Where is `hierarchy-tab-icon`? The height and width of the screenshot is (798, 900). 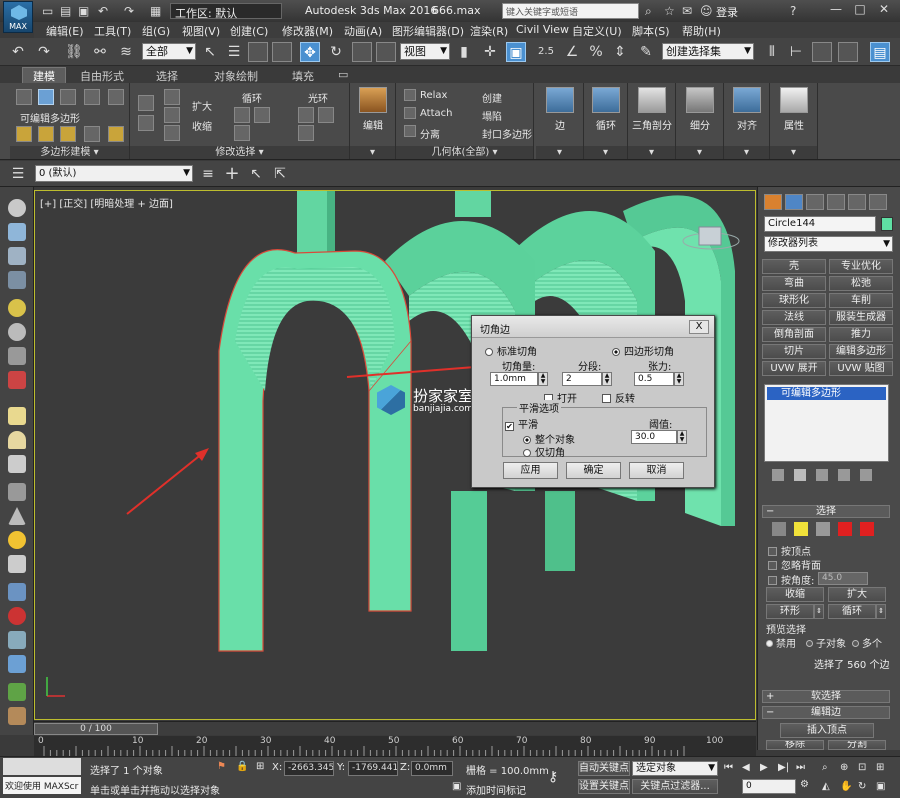 hierarchy-tab-icon is located at coordinates (815, 202).